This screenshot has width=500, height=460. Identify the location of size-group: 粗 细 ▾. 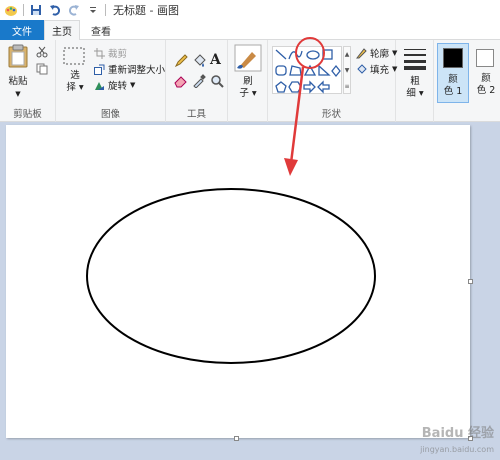
(415, 81).